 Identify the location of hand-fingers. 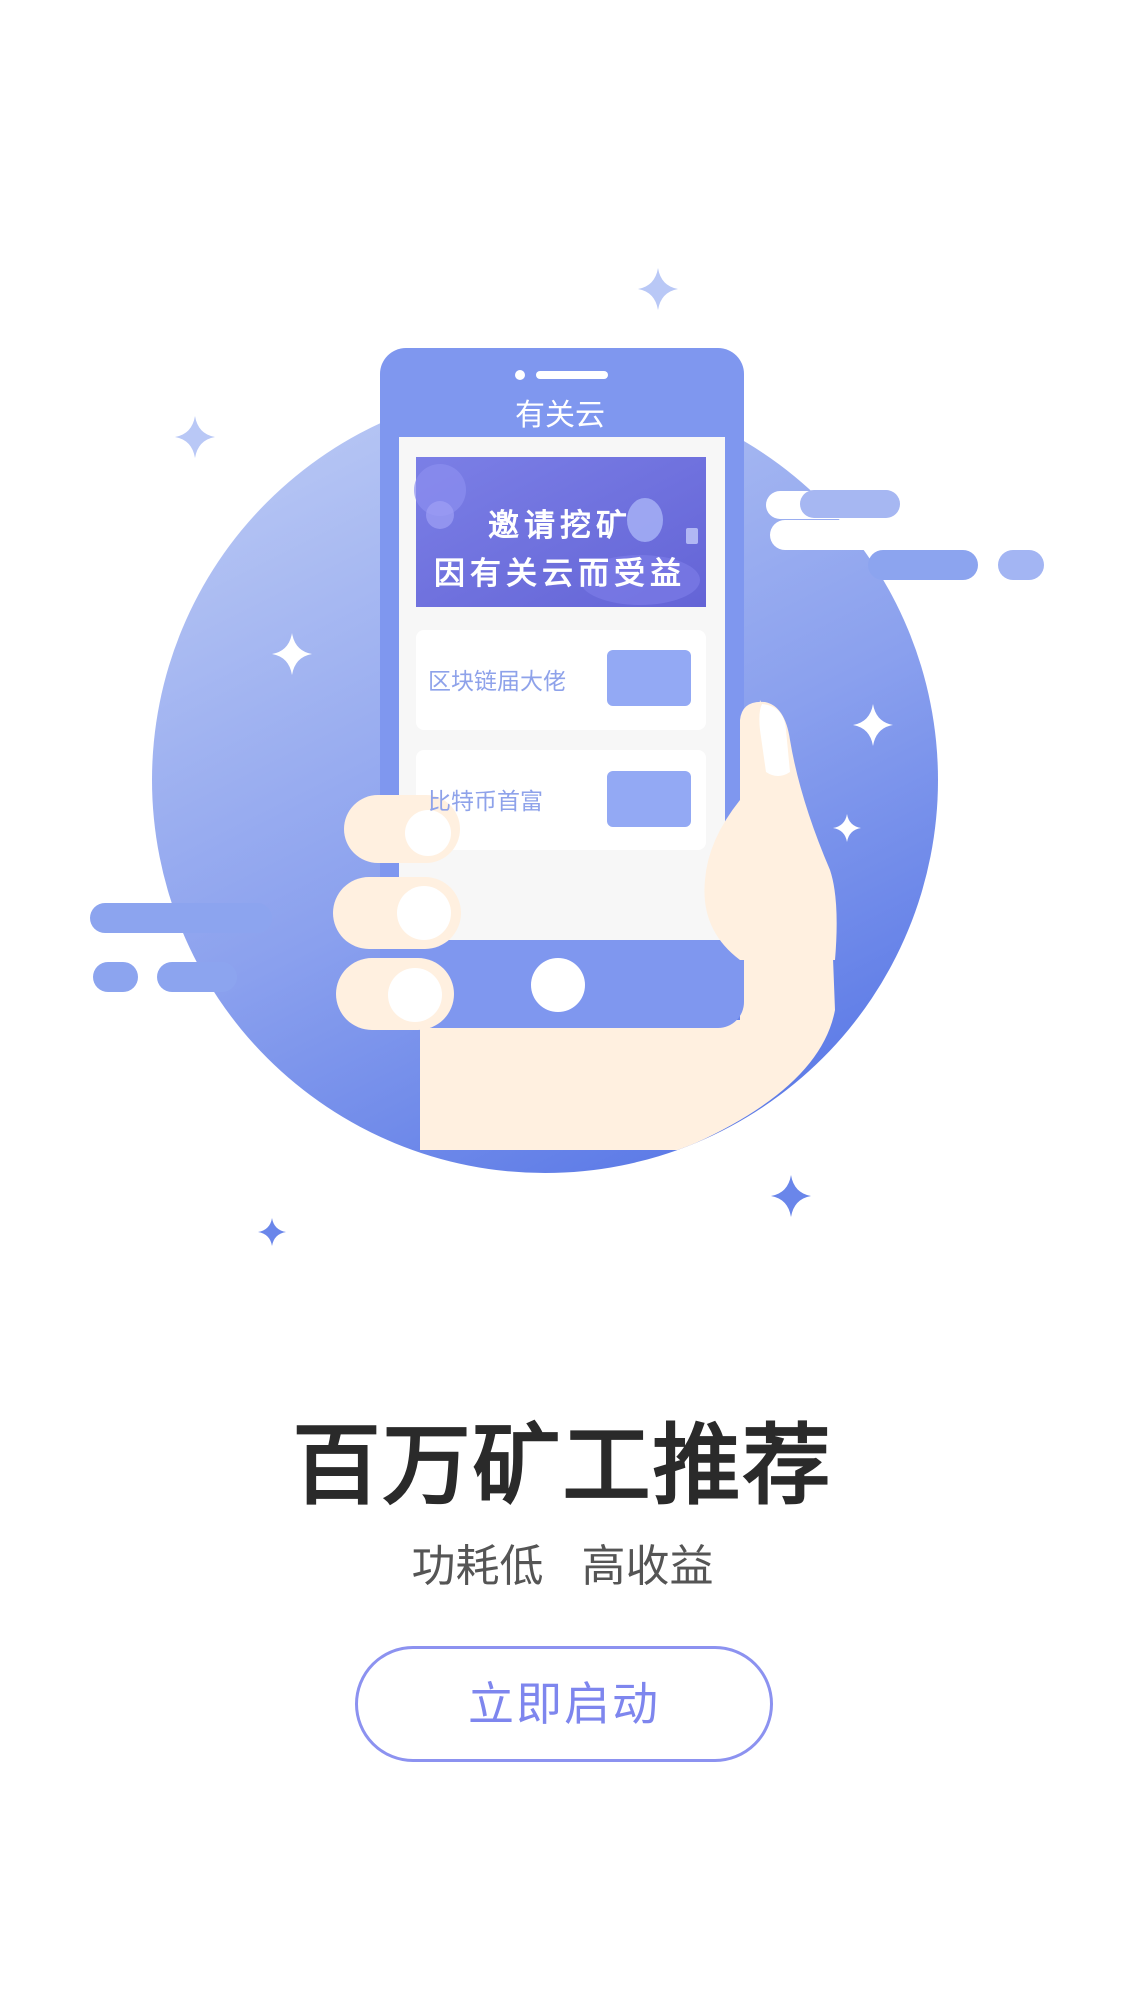
(397, 912).